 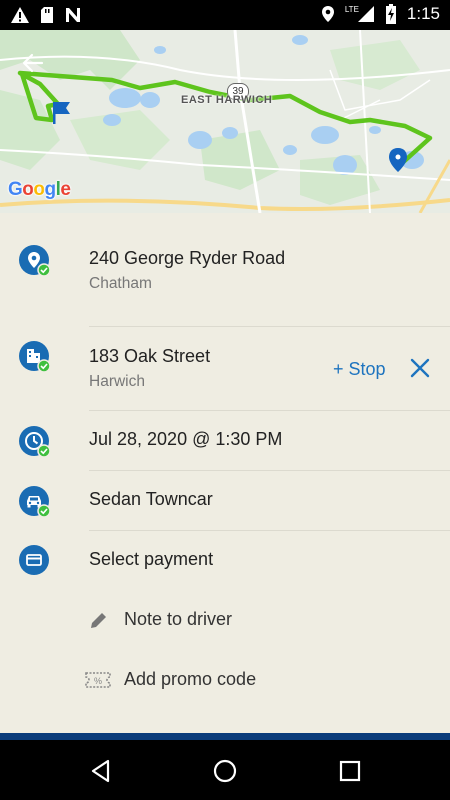 I want to click on add-promo-code-button: Add promo code, so click(x=190, y=679).